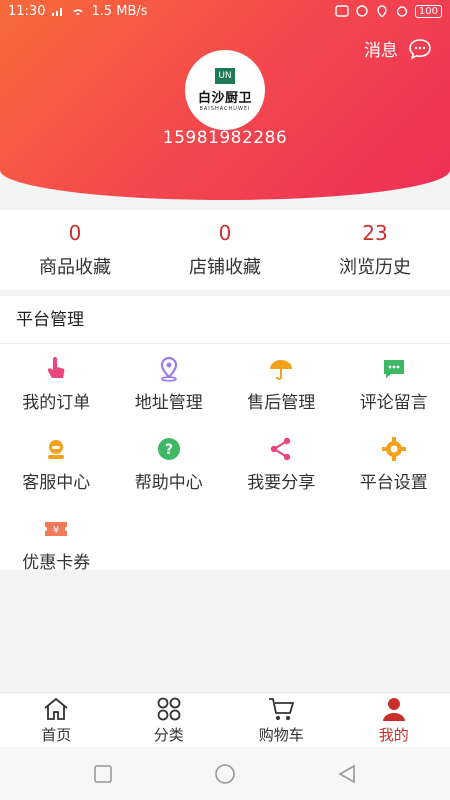  What do you see at coordinates (56, 482) in the screenshot?
I see `menu-label: 客服中心` at bounding box center [56, 482].